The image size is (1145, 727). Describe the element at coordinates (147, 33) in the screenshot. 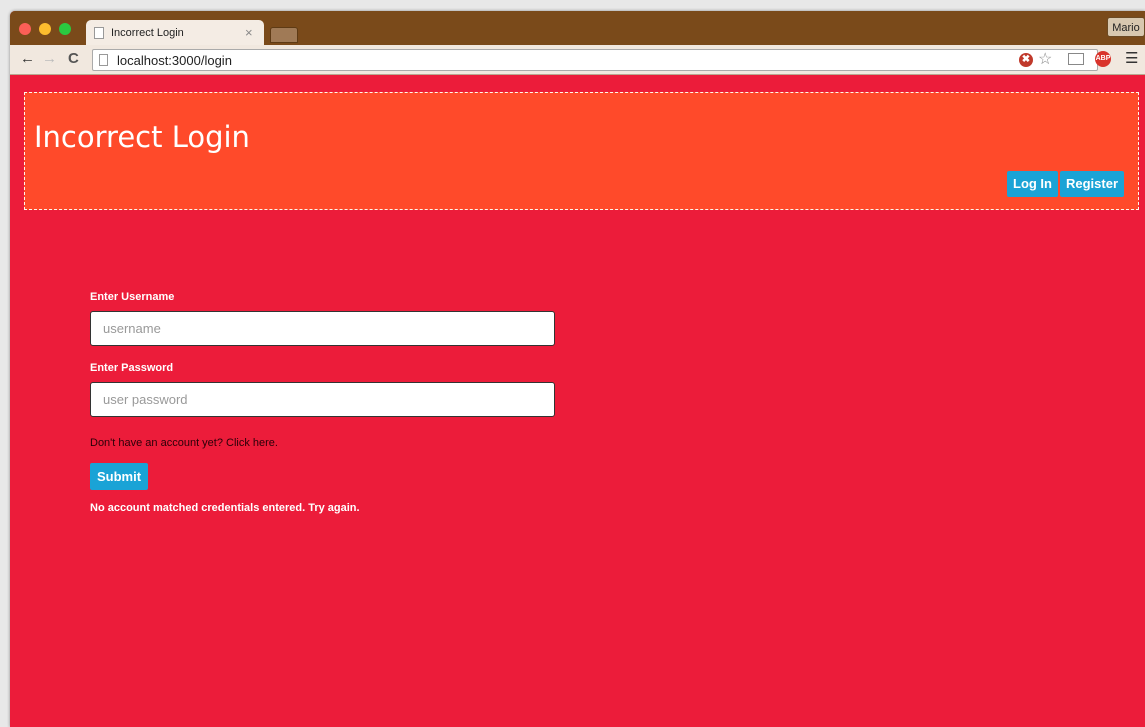

I see `tab-title: Incorrect Login` at that location.